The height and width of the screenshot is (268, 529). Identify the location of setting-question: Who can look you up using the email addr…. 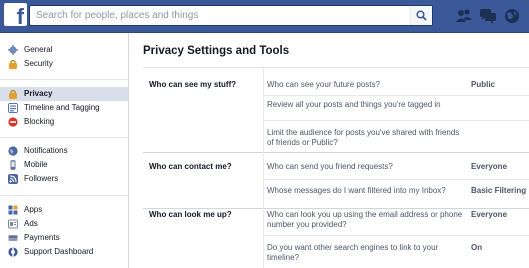
(365, 220).